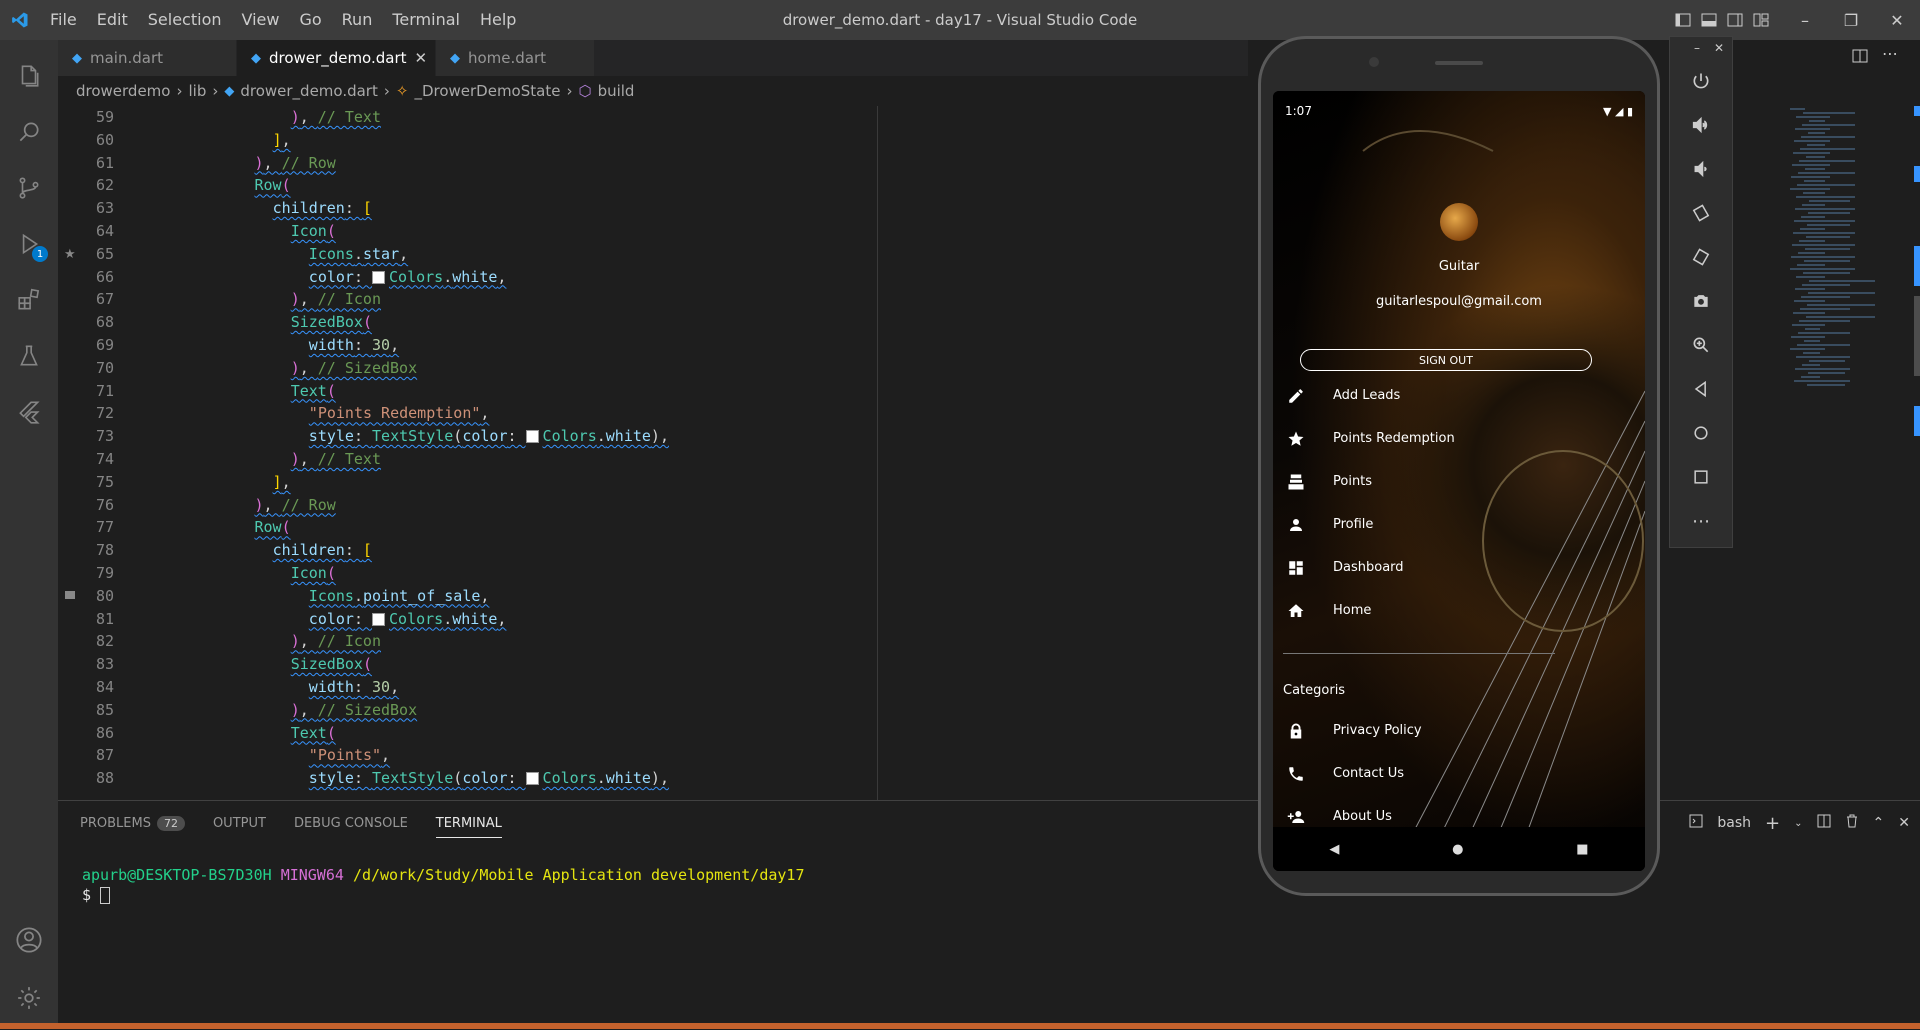  What do you see at coordinates (336, 58) in the screenshot?
I see `tab-drower-demo-dart: ◆ drower_demo.dart ✕` at bounding box center [336, 58].